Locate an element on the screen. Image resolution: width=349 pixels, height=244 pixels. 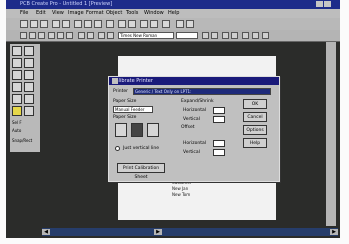
dialog-title-bar: Calibrate Printer is located at coordinates (194, 81).